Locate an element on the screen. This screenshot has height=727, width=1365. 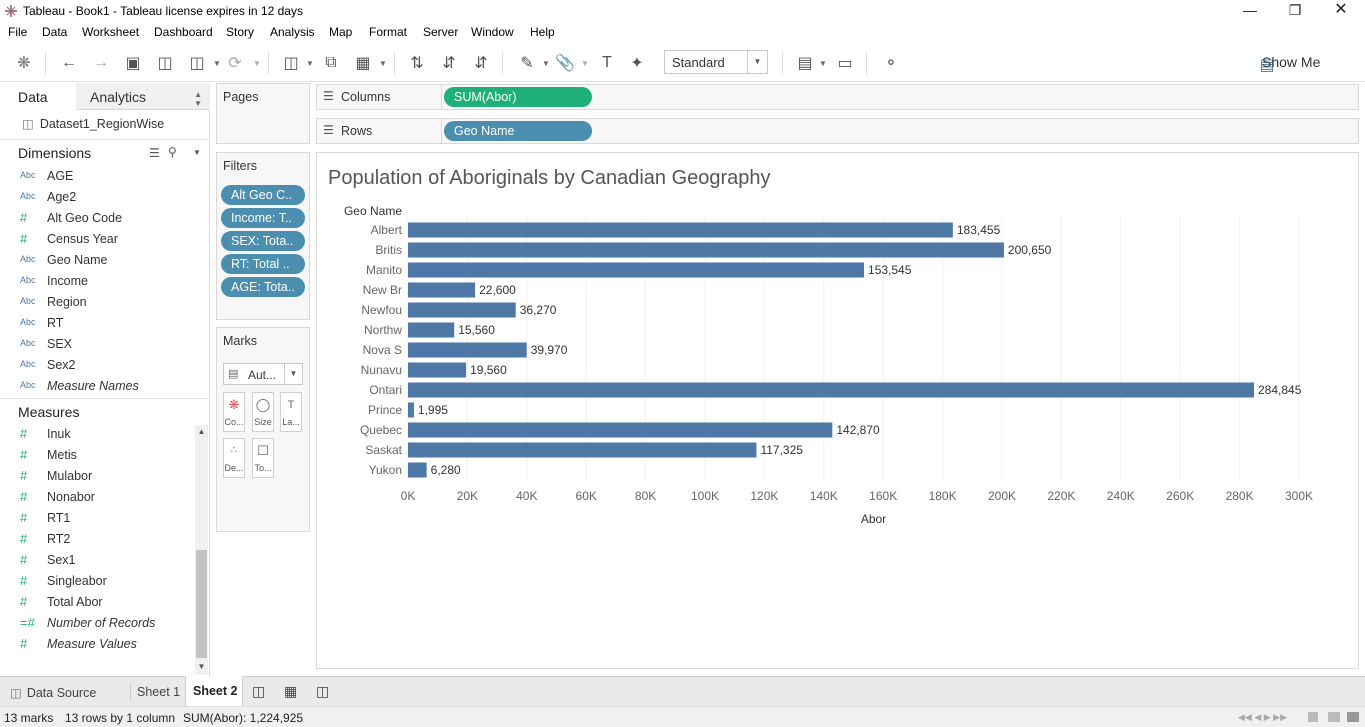
pause-updates-icon: ◫ is located at coordinates (197, 63).